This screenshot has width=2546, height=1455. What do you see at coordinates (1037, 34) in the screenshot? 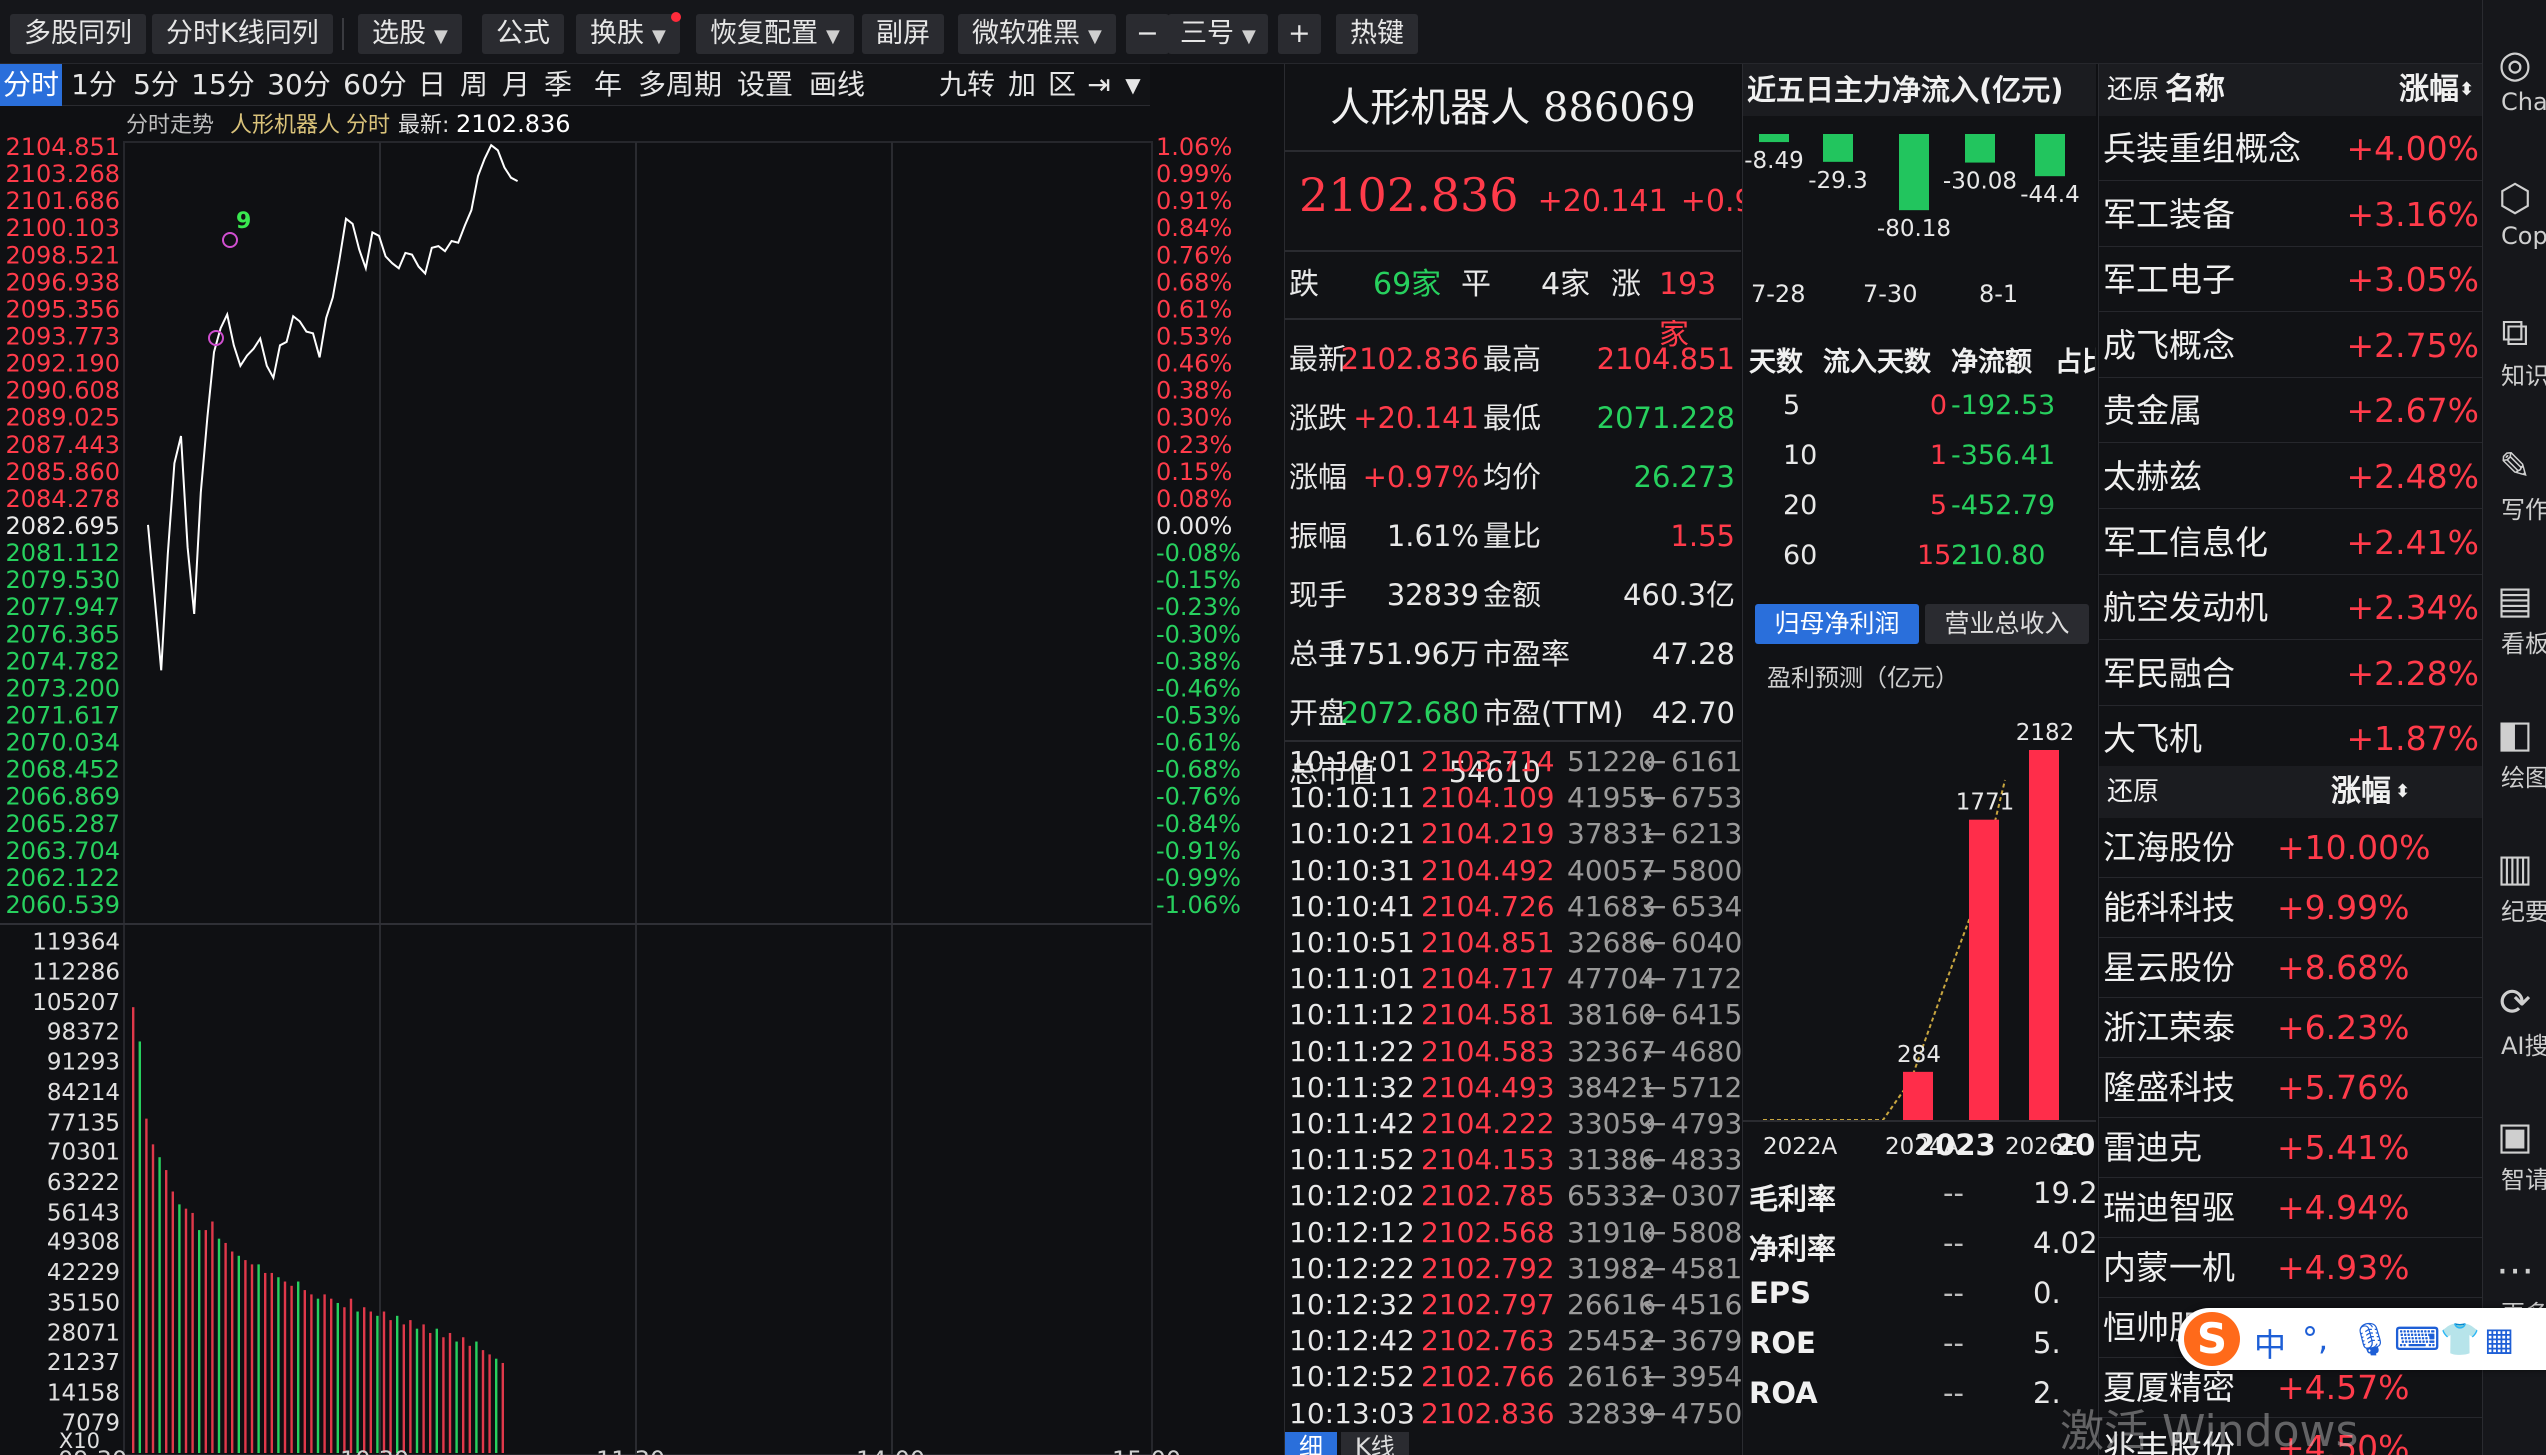
I see `font-dropdown: 微软雅黑 ▼` at bounding box center [1037, 34].